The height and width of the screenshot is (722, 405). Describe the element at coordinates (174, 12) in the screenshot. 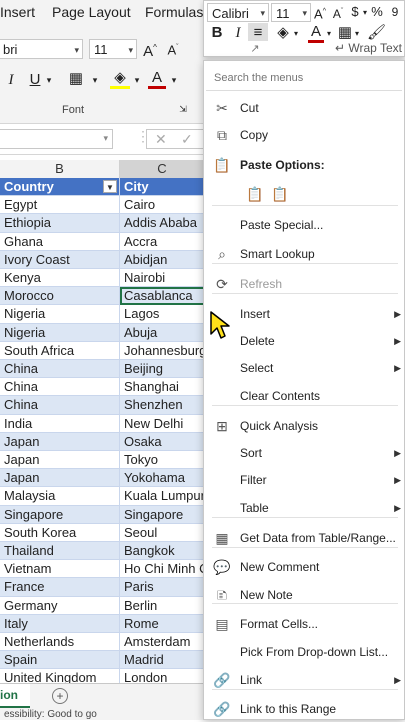

I see `tab-formulas: Formulas` at that location.